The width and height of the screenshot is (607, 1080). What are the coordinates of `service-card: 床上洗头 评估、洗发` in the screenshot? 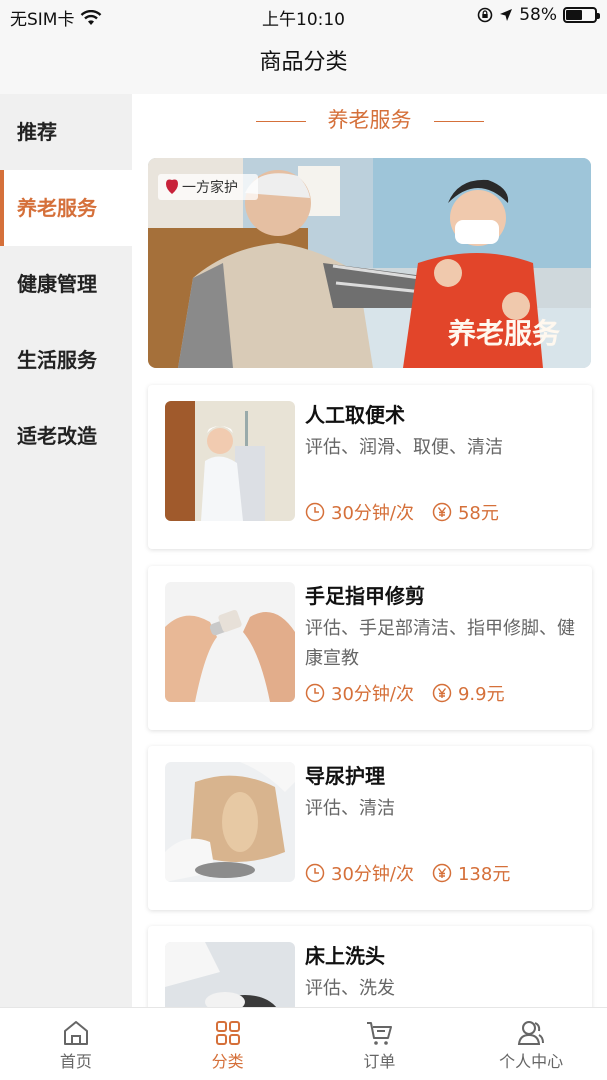 It's located at (370, 966).